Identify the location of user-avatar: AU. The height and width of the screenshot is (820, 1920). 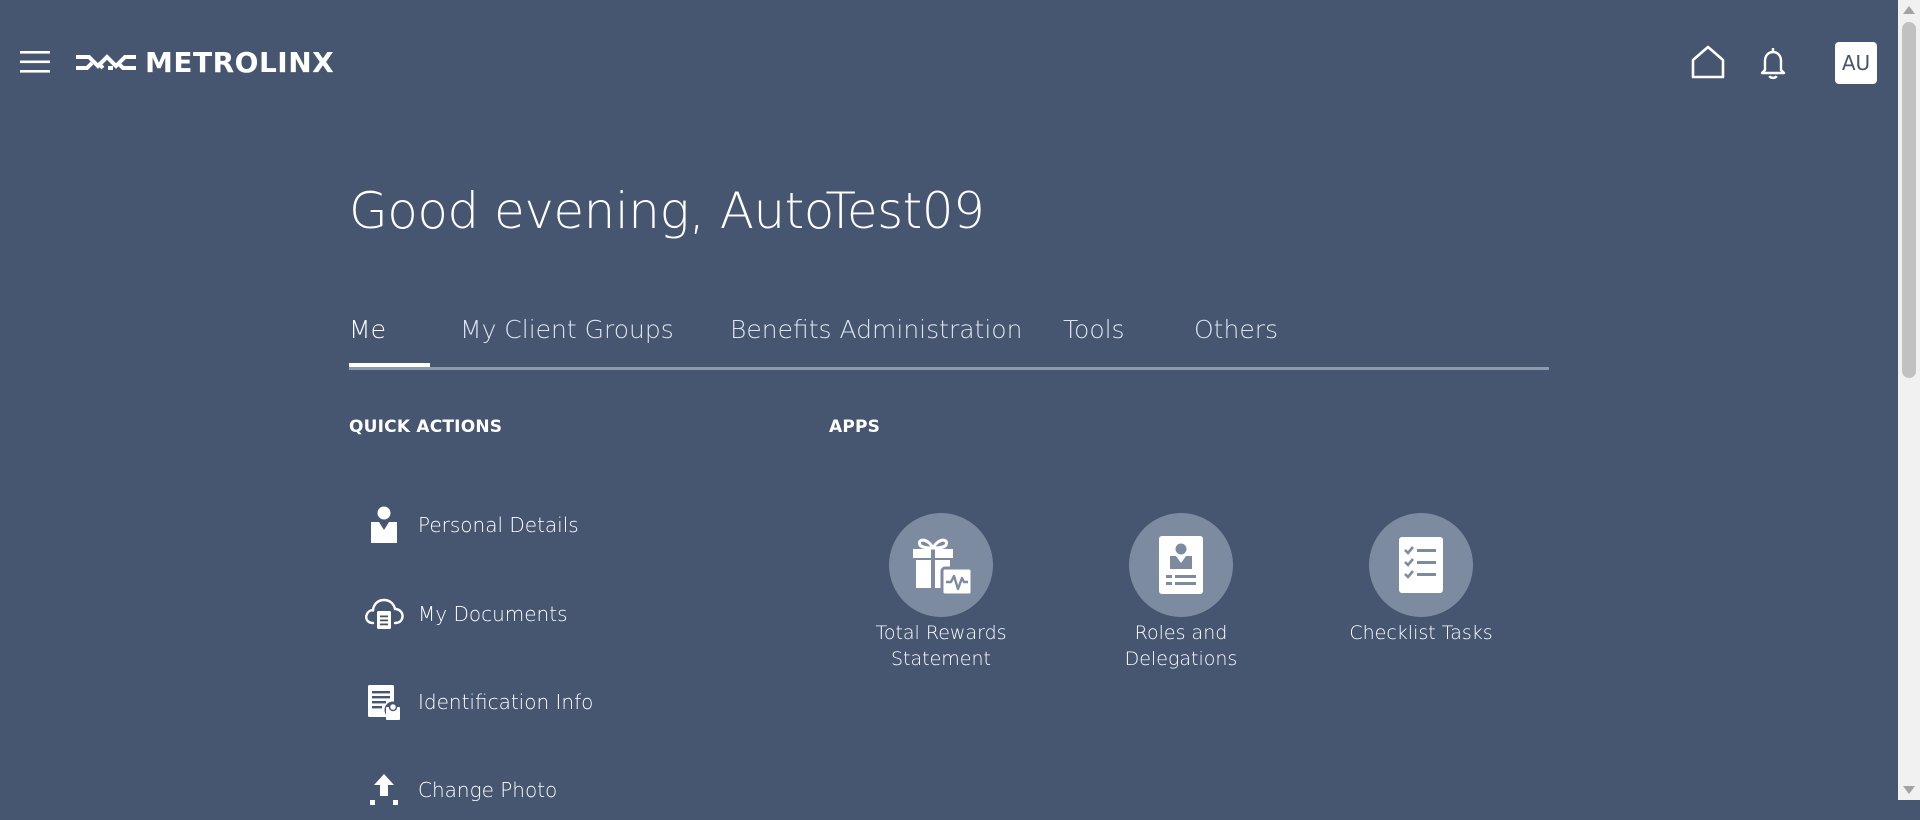
(1856, 63).